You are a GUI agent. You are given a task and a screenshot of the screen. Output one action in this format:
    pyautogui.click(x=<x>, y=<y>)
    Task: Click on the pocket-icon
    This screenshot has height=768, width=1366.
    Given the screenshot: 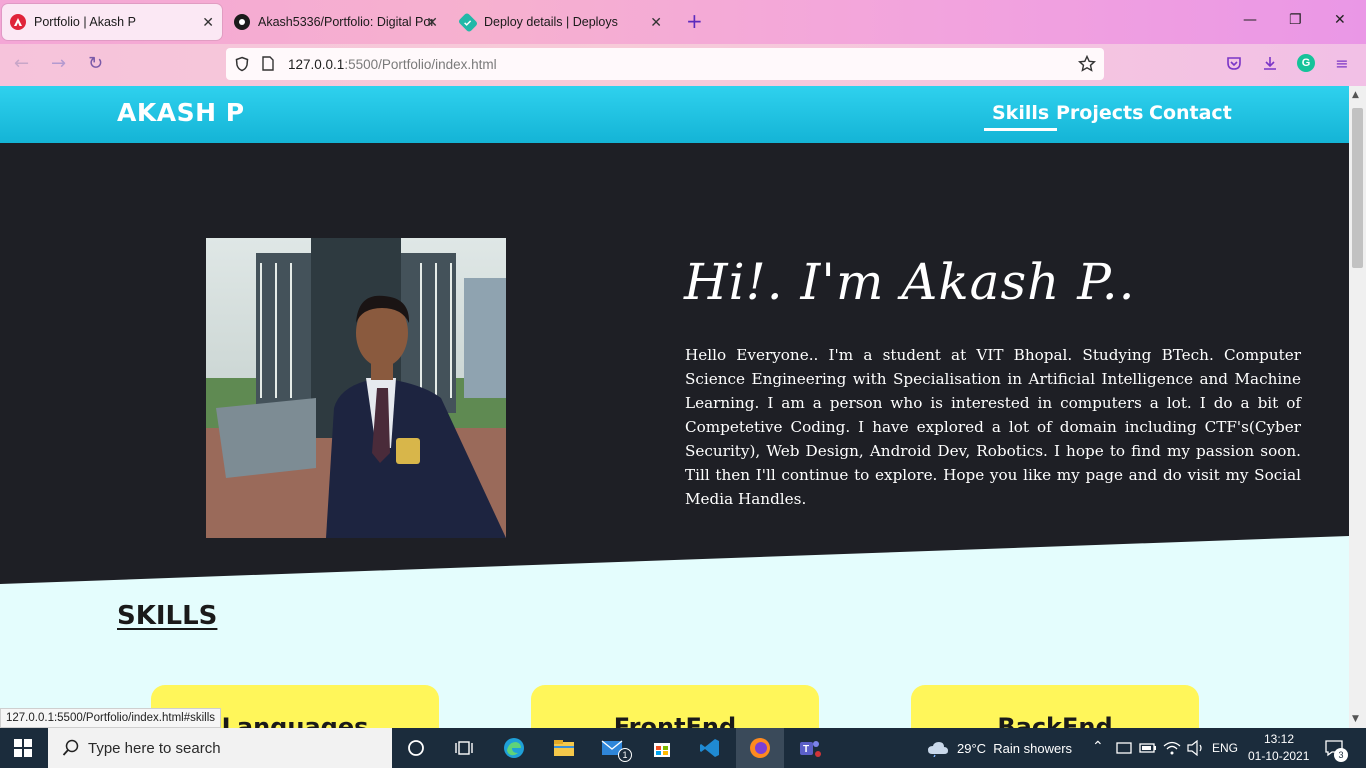 What is the action you would take?
    pyautogui.click(x=1234, y=63)
    